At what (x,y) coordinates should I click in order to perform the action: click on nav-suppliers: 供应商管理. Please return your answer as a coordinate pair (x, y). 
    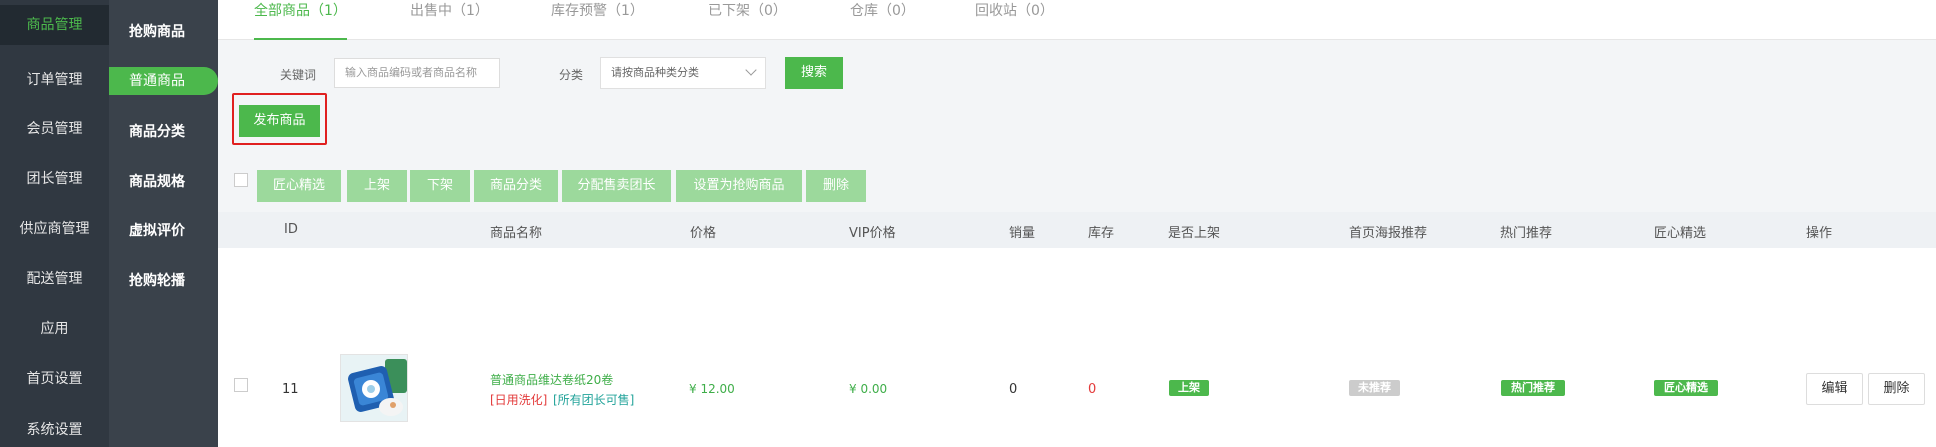
    Looking at the image, I should click on (54, 229).